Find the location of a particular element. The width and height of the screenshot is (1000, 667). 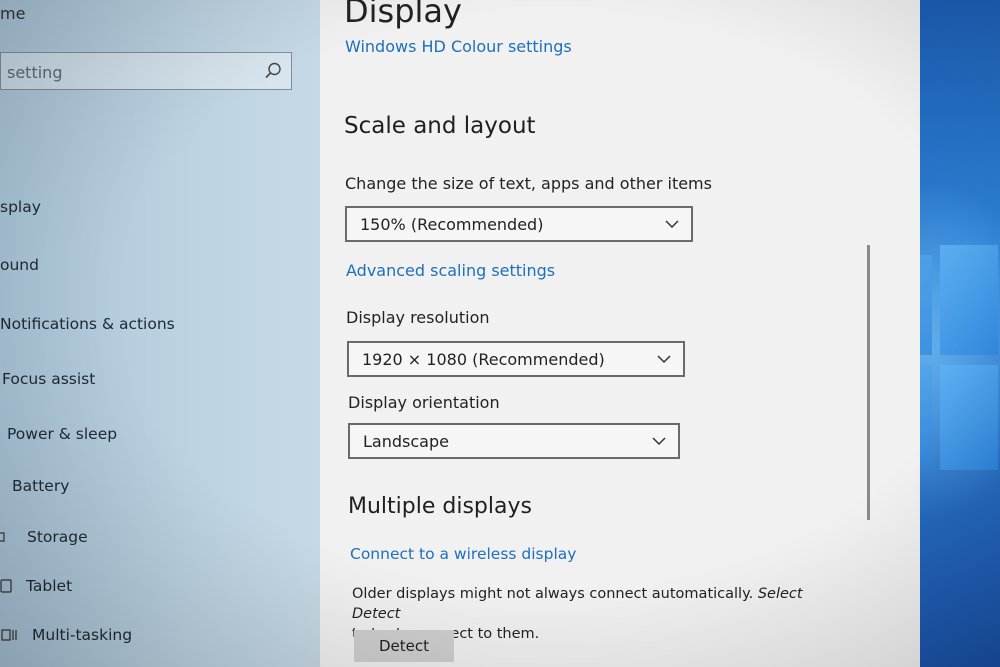

storage-icon is located at coordinates (2, 537).